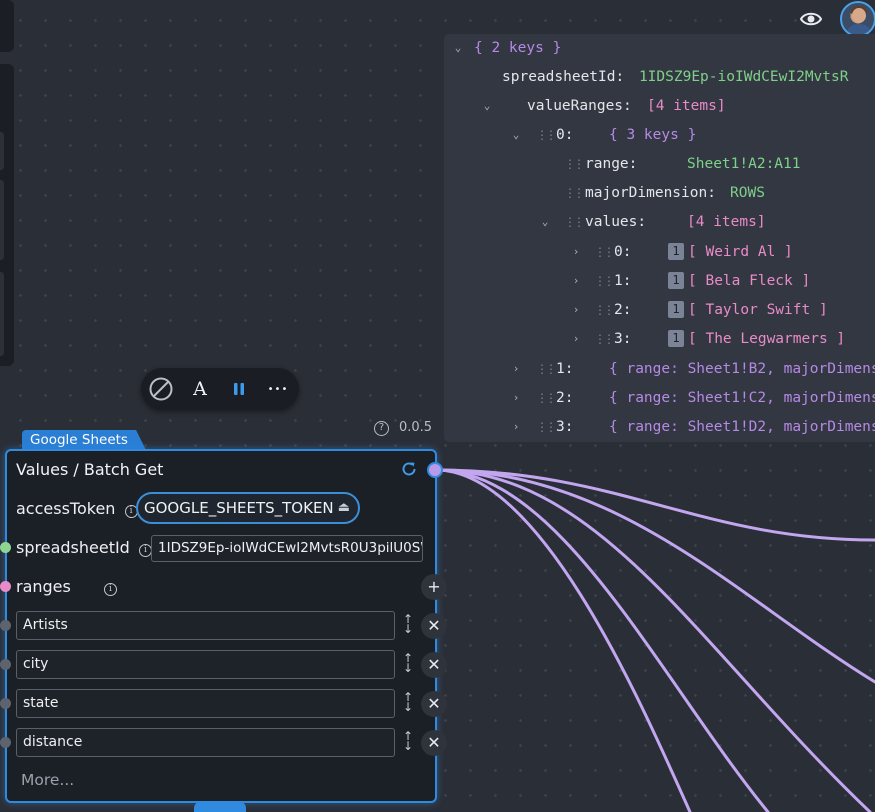  What do you see at coordinates (758, 310) in the screenshot?
I see `json-value: [ Taylor Swift ]` at bounding box center [758, 310].